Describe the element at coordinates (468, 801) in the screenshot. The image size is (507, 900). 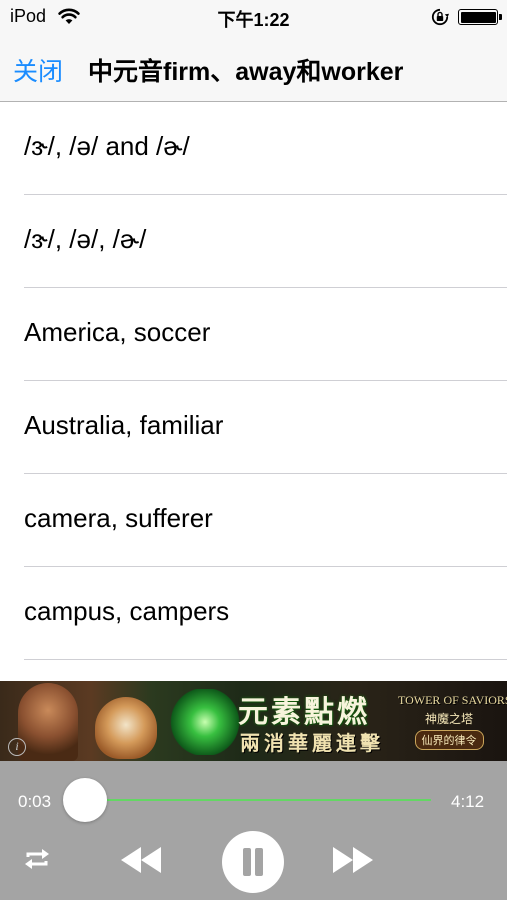
I see `total-time: 4:12` at that location.